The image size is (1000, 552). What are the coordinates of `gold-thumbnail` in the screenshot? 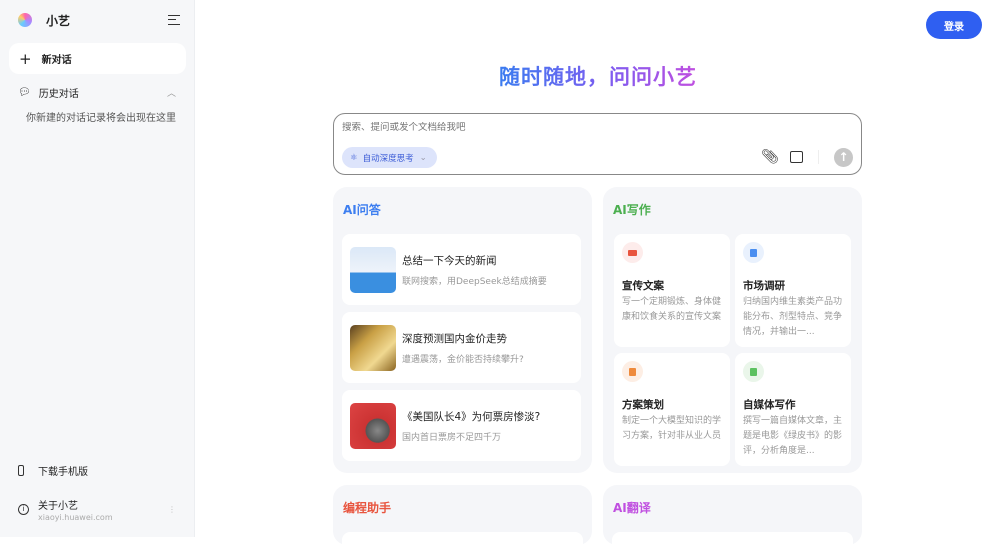 It's located at (373, 347).